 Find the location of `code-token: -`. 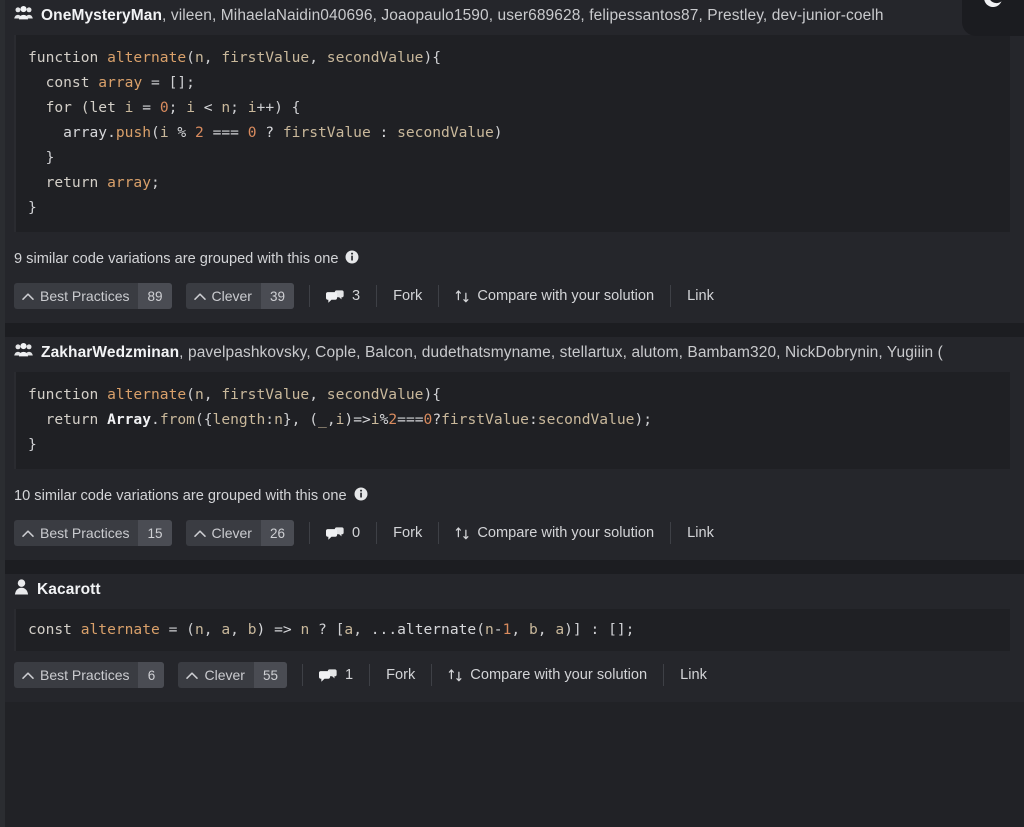

code-token: - is located at coordinates (498, 629).